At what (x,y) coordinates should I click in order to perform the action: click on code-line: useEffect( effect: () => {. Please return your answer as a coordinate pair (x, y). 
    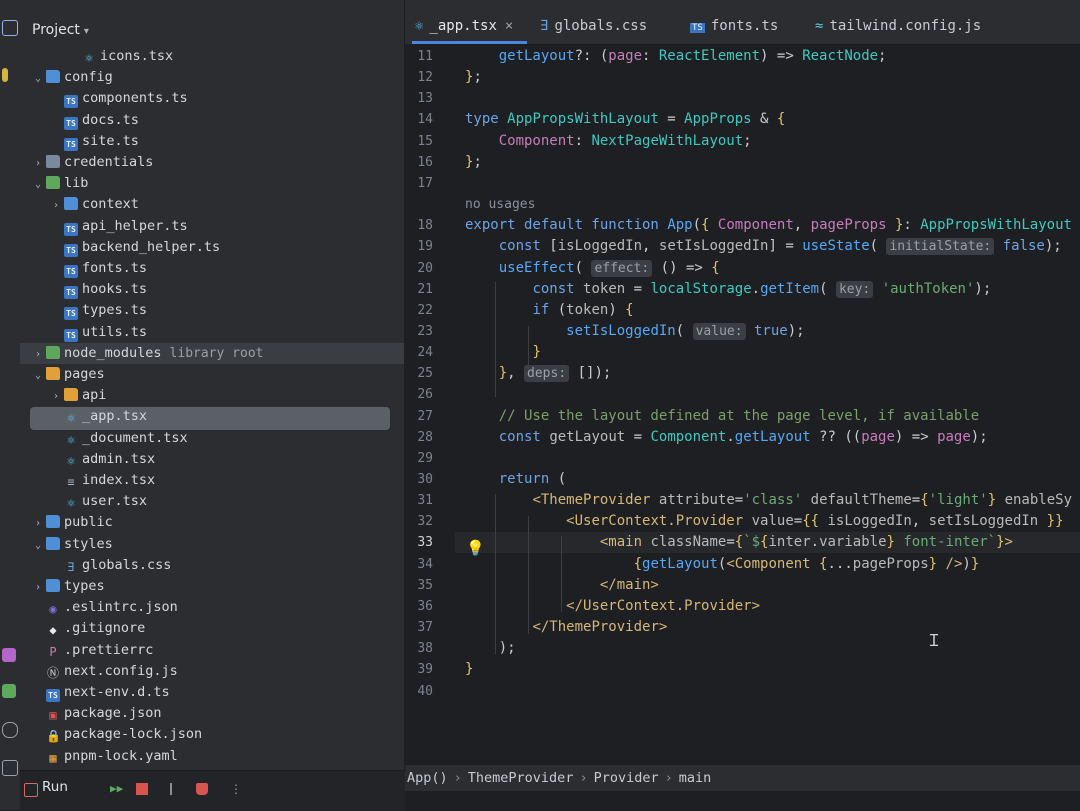
    Looking at the image, I should click on (592, 268).